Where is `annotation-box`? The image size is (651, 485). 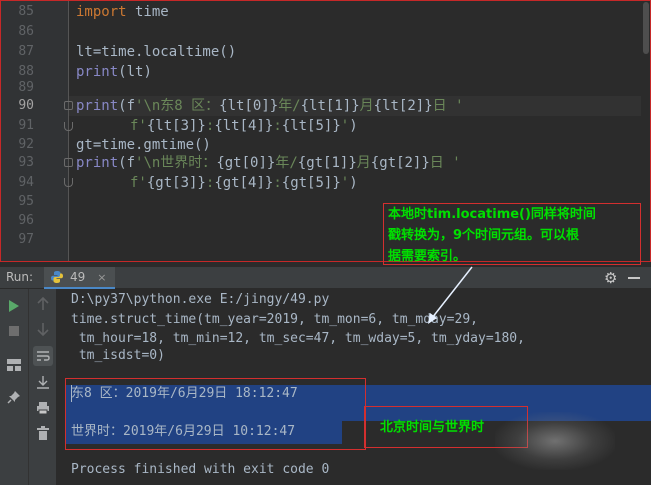 annotation-box is located at coordinates (215, 414).